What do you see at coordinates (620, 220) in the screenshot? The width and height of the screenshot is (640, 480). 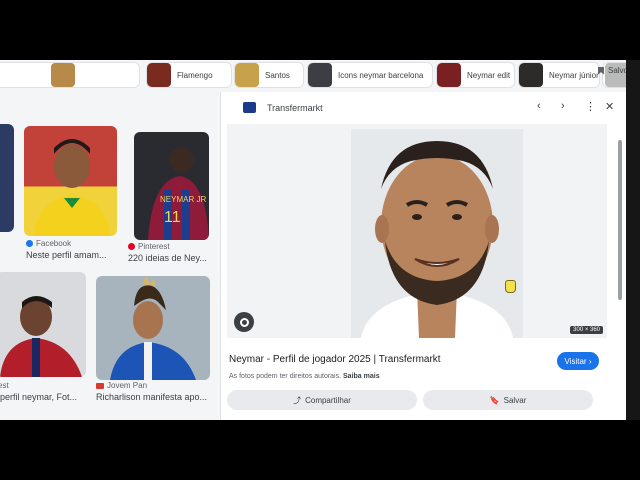 I see `scrollbar` at bounding box center [620, 220].